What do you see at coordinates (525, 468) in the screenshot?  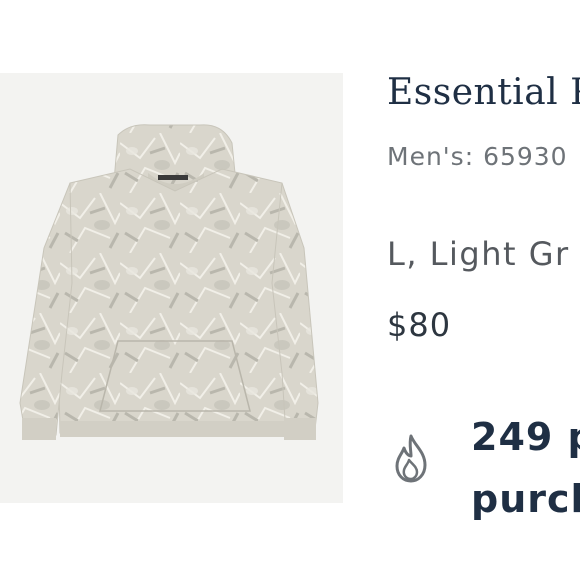 I see `purchase-count: 249 p purch` at bounding box center [525, 468].